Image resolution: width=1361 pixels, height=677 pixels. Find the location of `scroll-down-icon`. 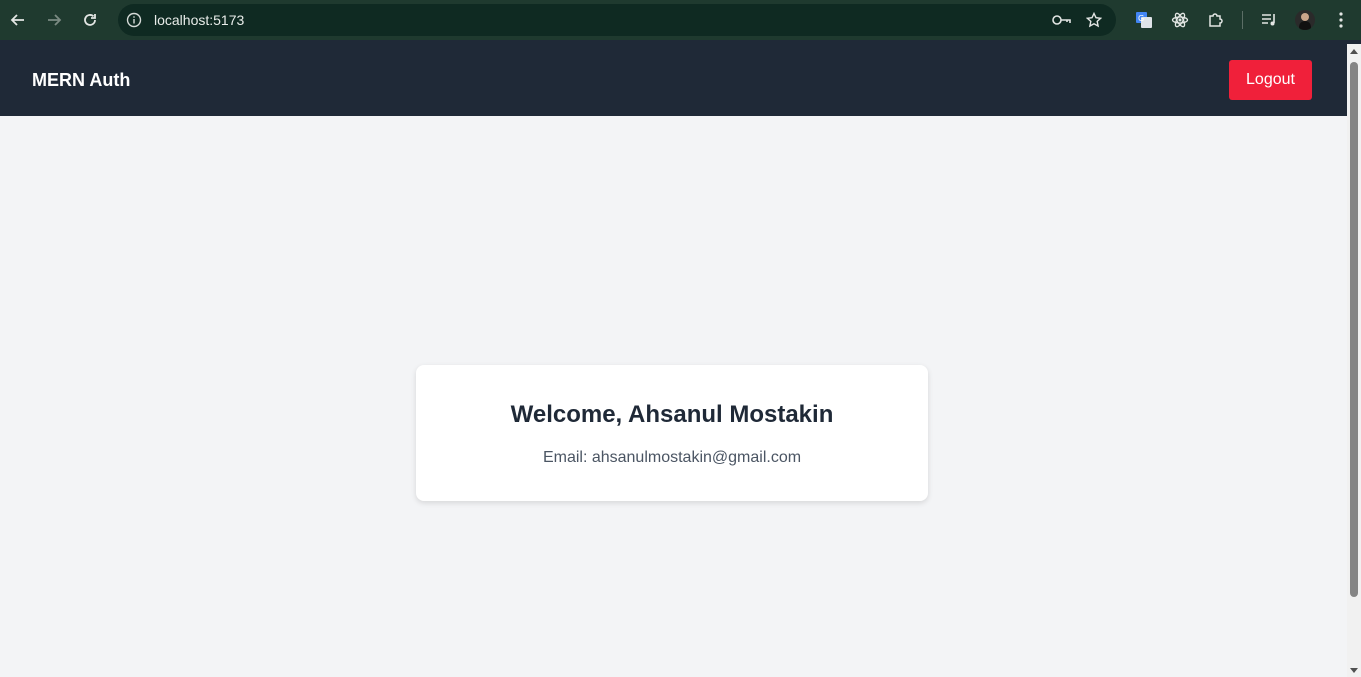

scroll-down-icon is located at coordinates (1354, 670).